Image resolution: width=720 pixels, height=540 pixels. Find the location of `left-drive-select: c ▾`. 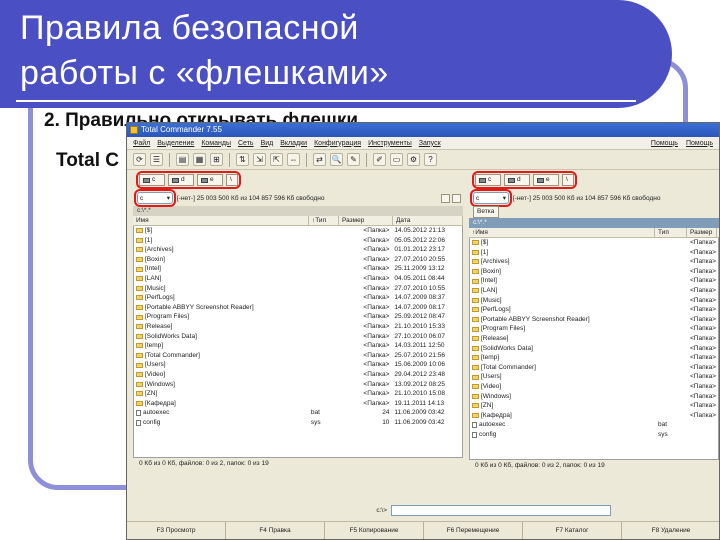

left-drive-select: c ▾ is located at coordinates (155, 198).